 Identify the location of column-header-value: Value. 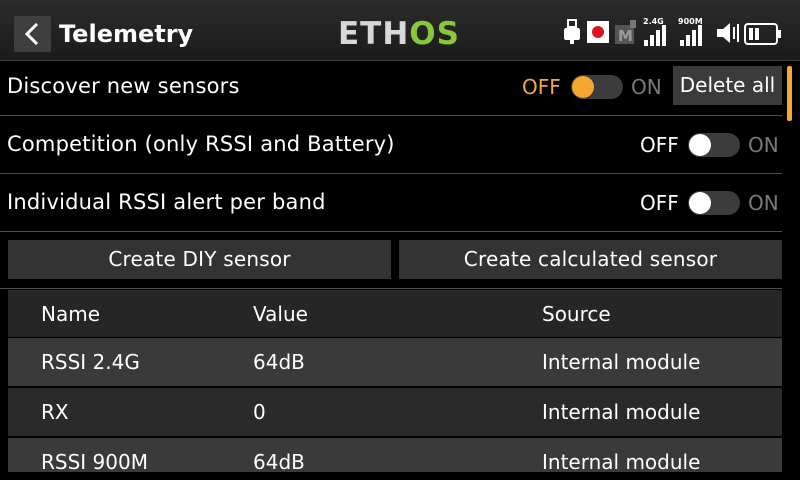
(280, 314).